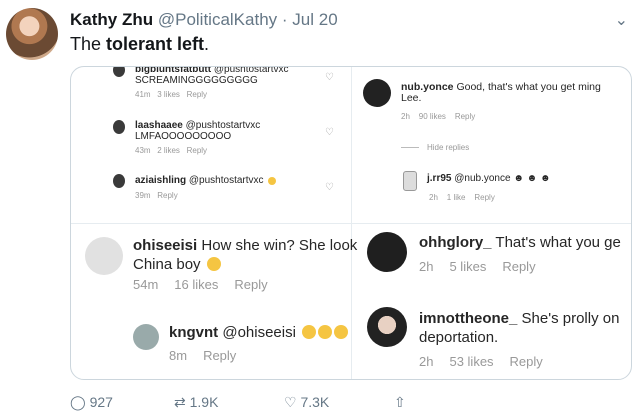 This screenshot has width=640, height=414. Describe the element at coordinates (171, 150) in the screenshot. I see `comment-meta: 43m 2 likes Reply` at that location.